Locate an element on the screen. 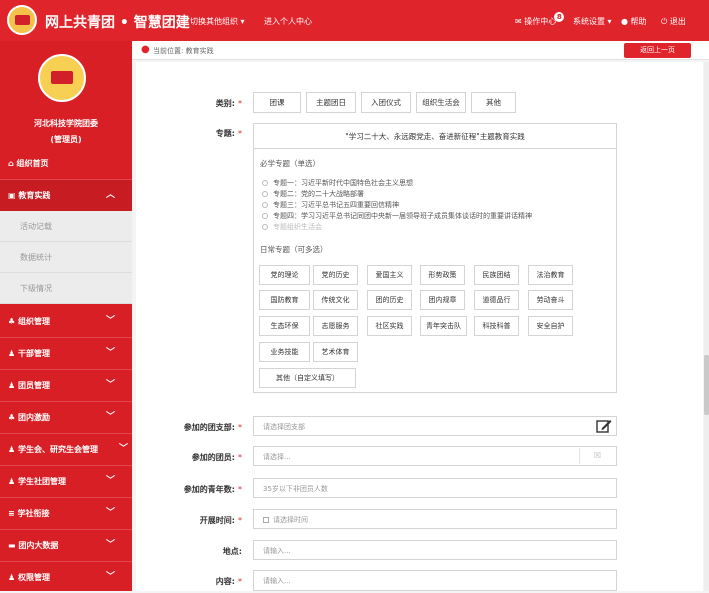 This screenshot has width=709, height=593. org-name: 河北科技学院团委 is located at coordinates (66, 123).